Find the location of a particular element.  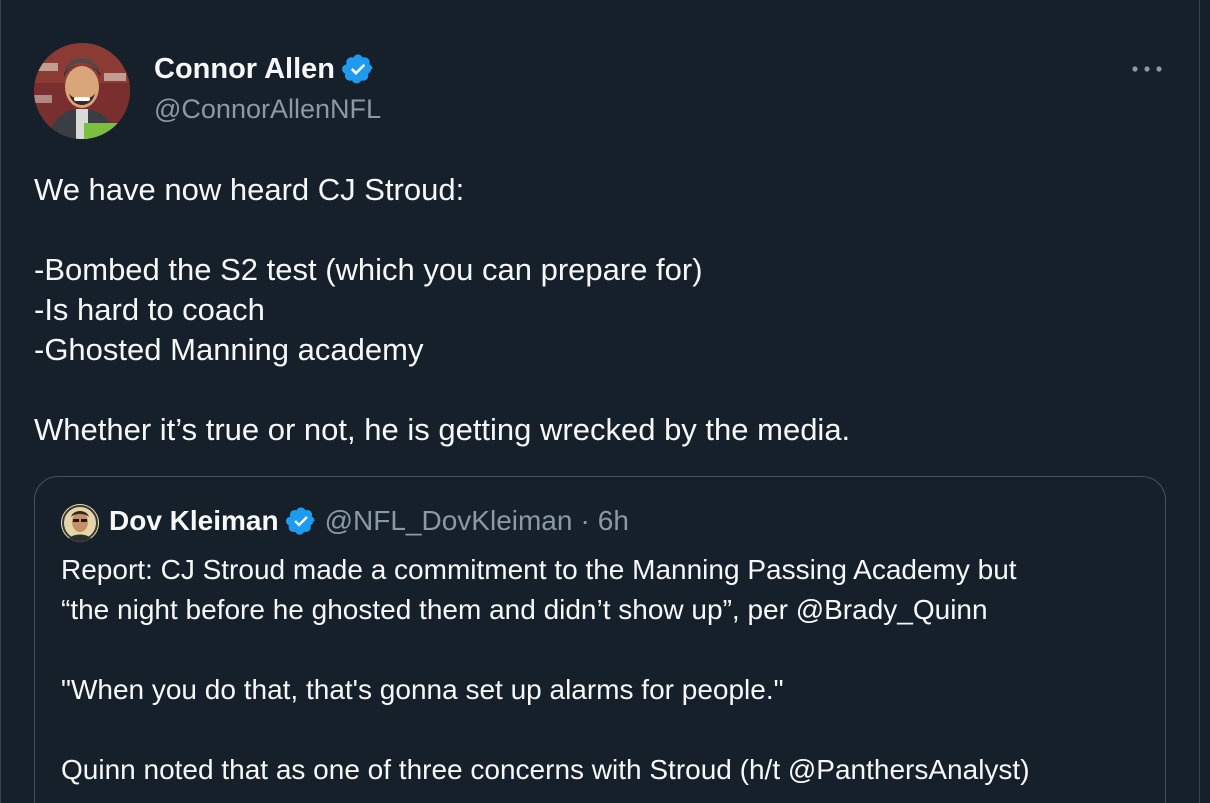

quoted-author-avatar is located at coordinates (80, 523).